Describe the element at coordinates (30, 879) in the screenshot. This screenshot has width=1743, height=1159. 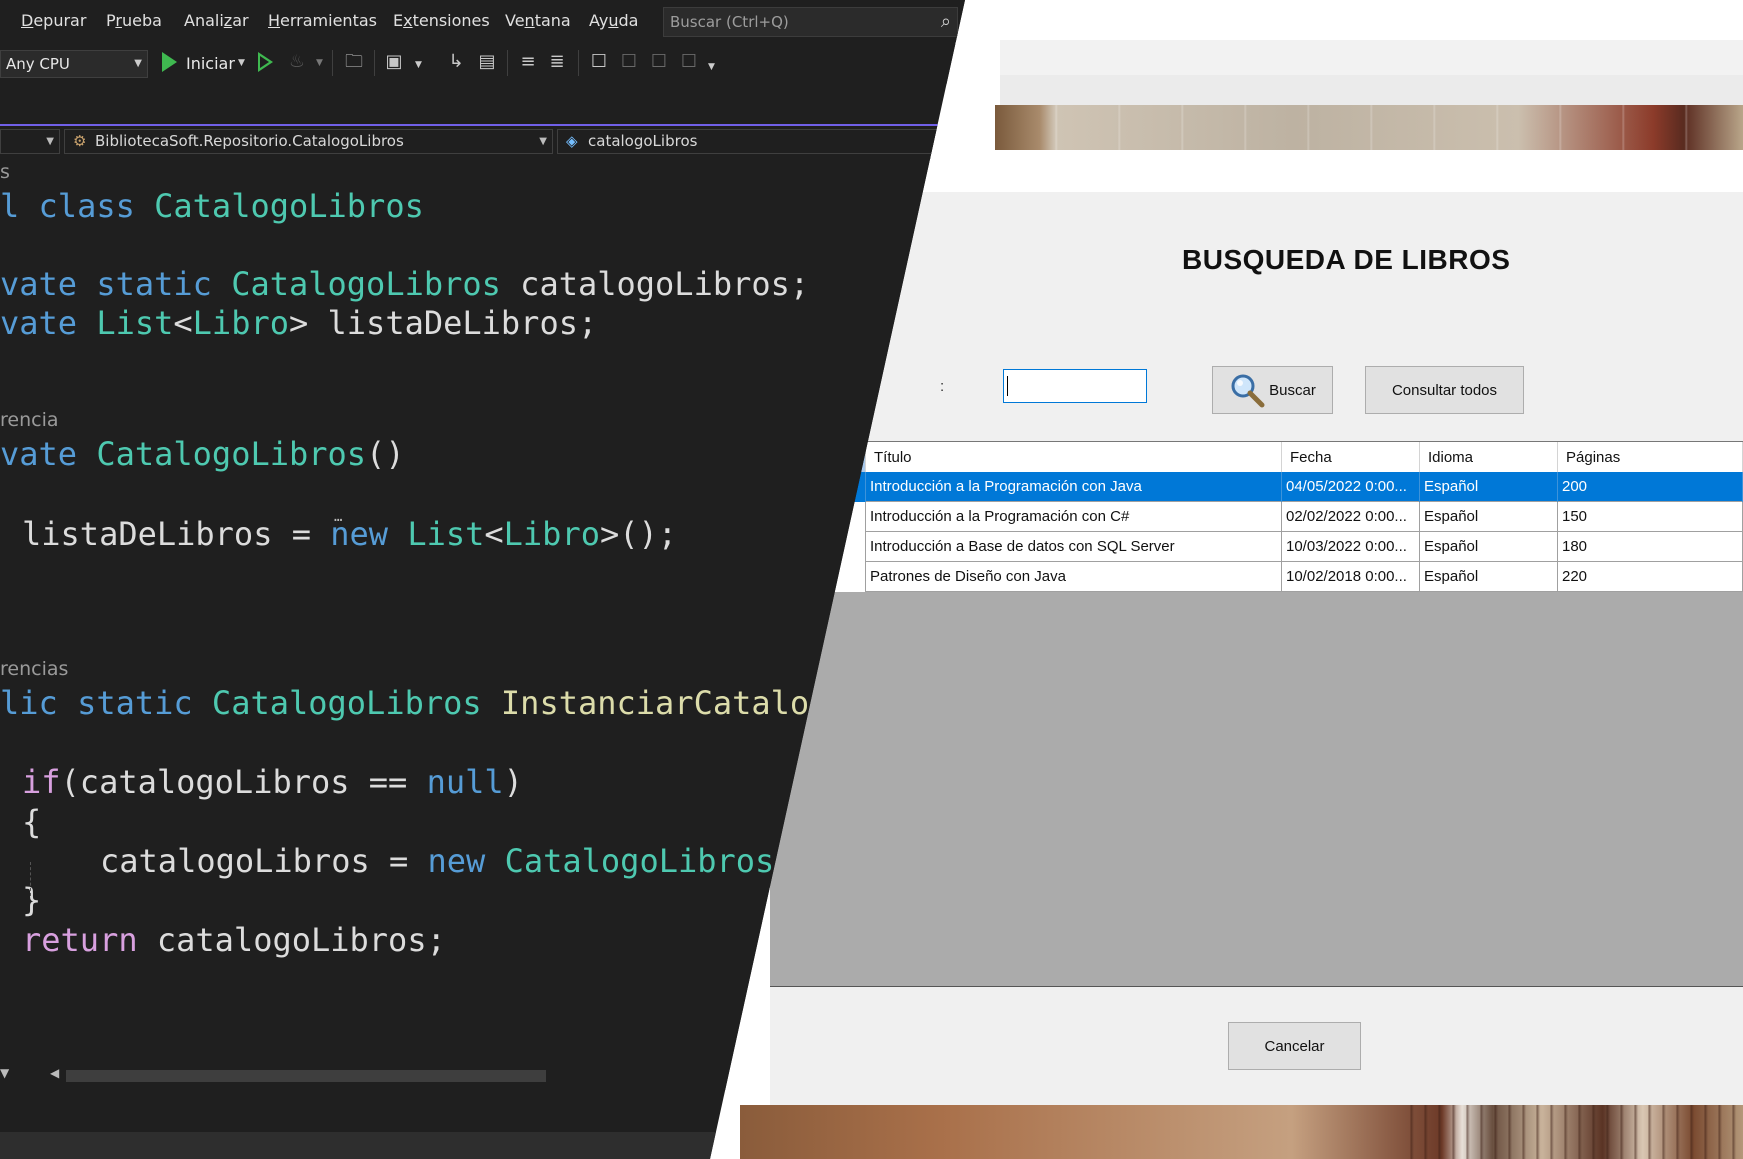
I see `indent-guide` at that location.